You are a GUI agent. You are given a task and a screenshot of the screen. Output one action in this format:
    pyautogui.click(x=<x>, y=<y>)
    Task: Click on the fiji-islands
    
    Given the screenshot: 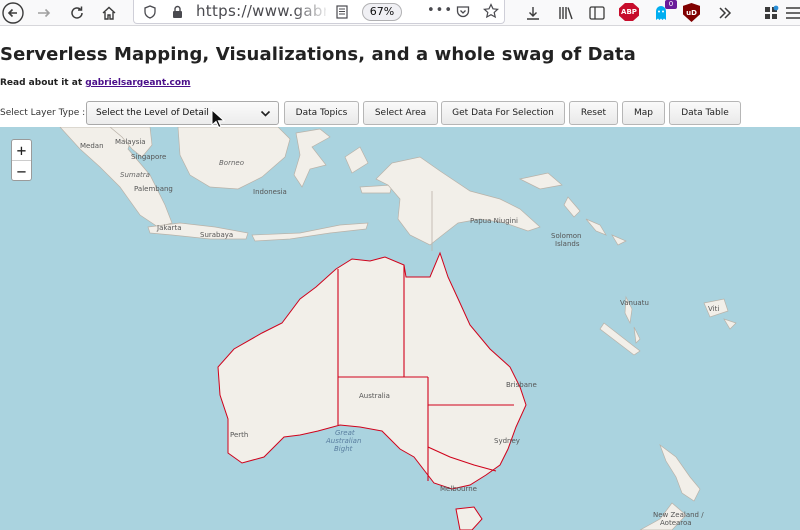 What is the action you would take?
    pyautogui.click(x=720, y=314)
    